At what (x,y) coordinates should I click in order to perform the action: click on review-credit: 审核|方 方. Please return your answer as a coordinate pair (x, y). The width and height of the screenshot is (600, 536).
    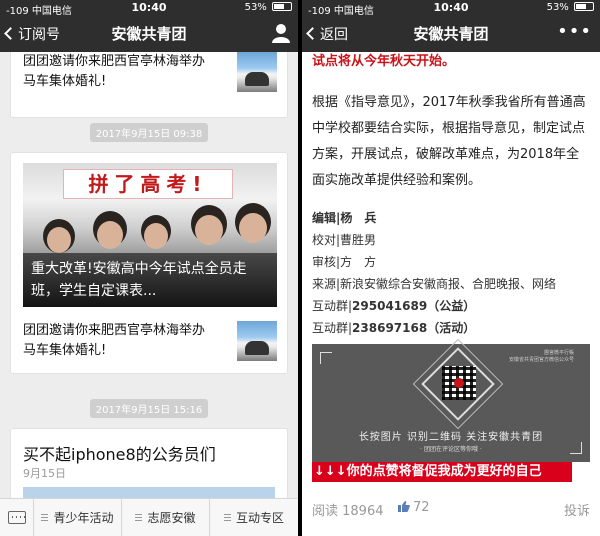
    Looking at the image, I should click on (344, 262).